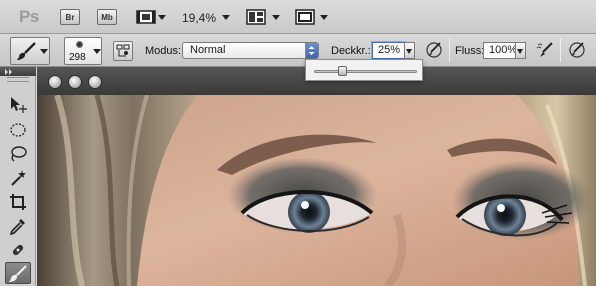 This screenshot has width=596, height=286. What do you see at coordinates (305, 17) in the screenshot?
I see `screen-mode-icon` at bounding box center [305, 17].